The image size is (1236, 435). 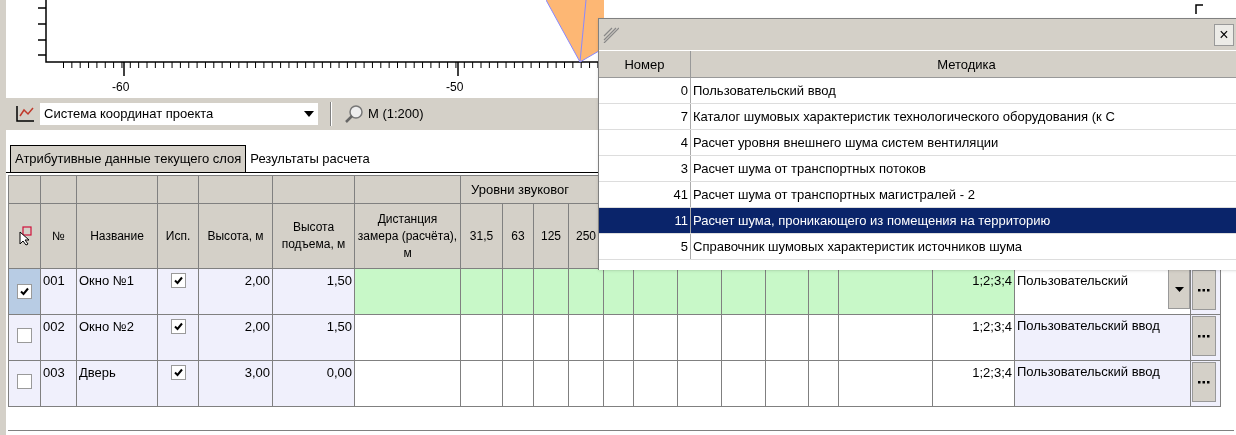 I want to click on column-header: Высота, м, so click(x=235, y=236).